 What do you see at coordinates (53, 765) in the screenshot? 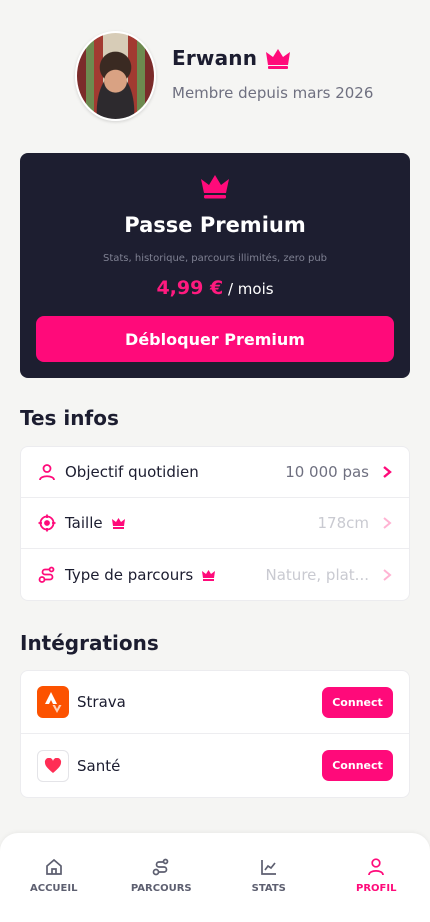
I see `heart-icon` at bounding box center [53, 765].